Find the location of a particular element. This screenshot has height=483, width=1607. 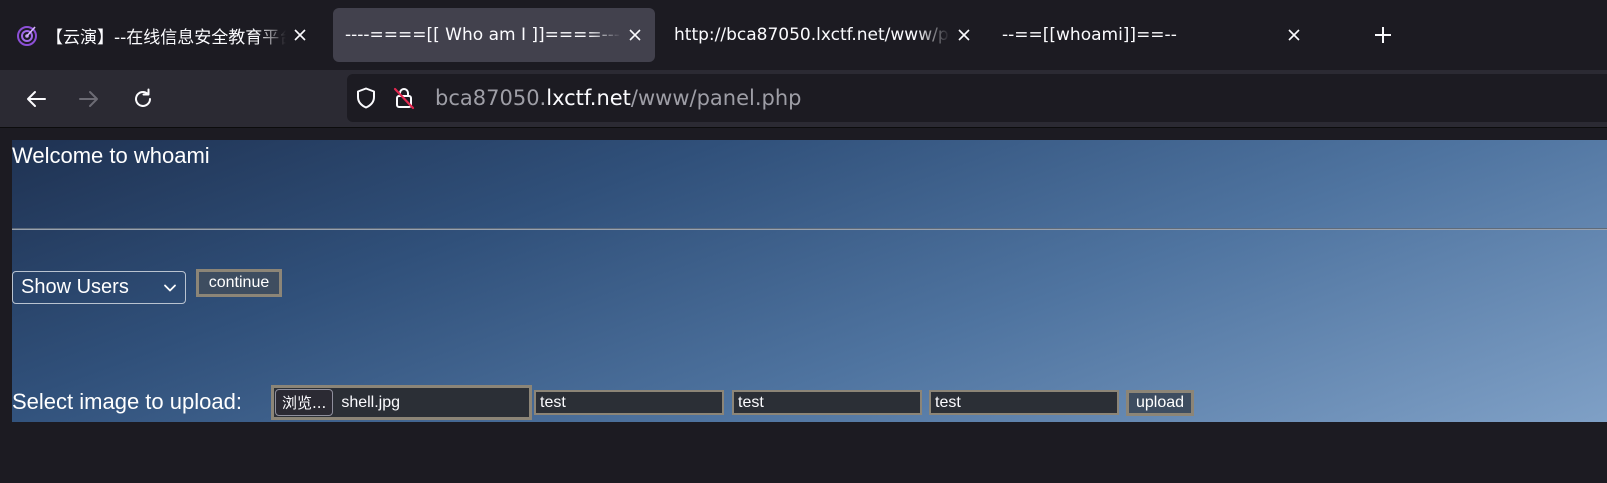

plus-icon is located at coordinates (1383, 35).